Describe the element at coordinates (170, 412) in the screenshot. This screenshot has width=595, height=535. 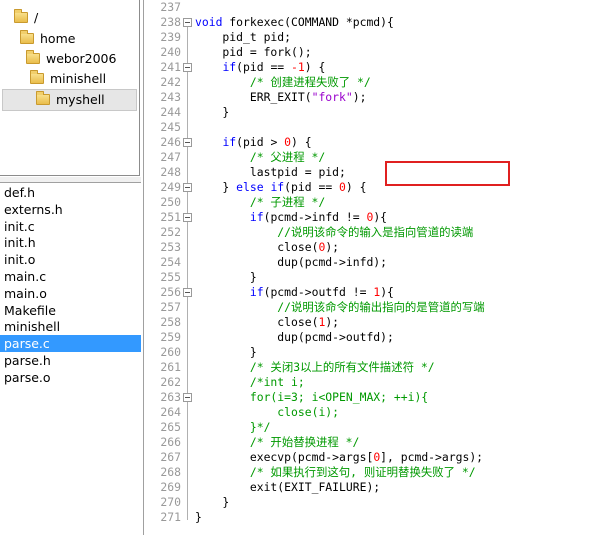
I see `line-number: 264` at that location.